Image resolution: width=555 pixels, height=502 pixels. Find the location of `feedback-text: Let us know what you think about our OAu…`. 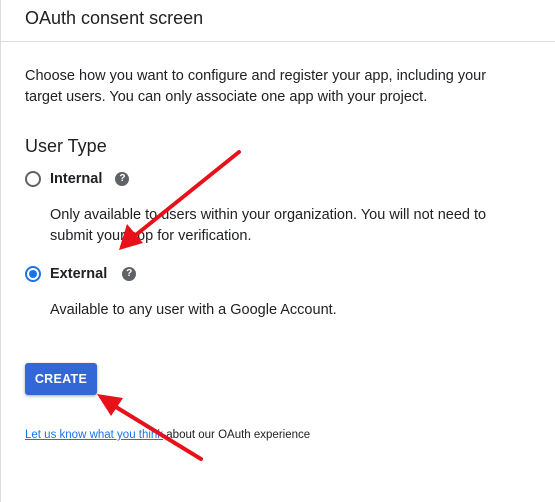

feedback-text: Let us know what you think about our OAu… is located at coordinates (280, 435).